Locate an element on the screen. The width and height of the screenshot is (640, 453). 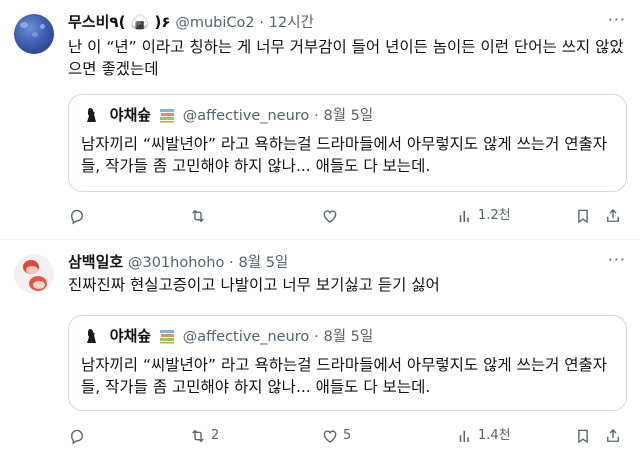
tweet-actions: 1.2천 is located at coordinates (348, 216).